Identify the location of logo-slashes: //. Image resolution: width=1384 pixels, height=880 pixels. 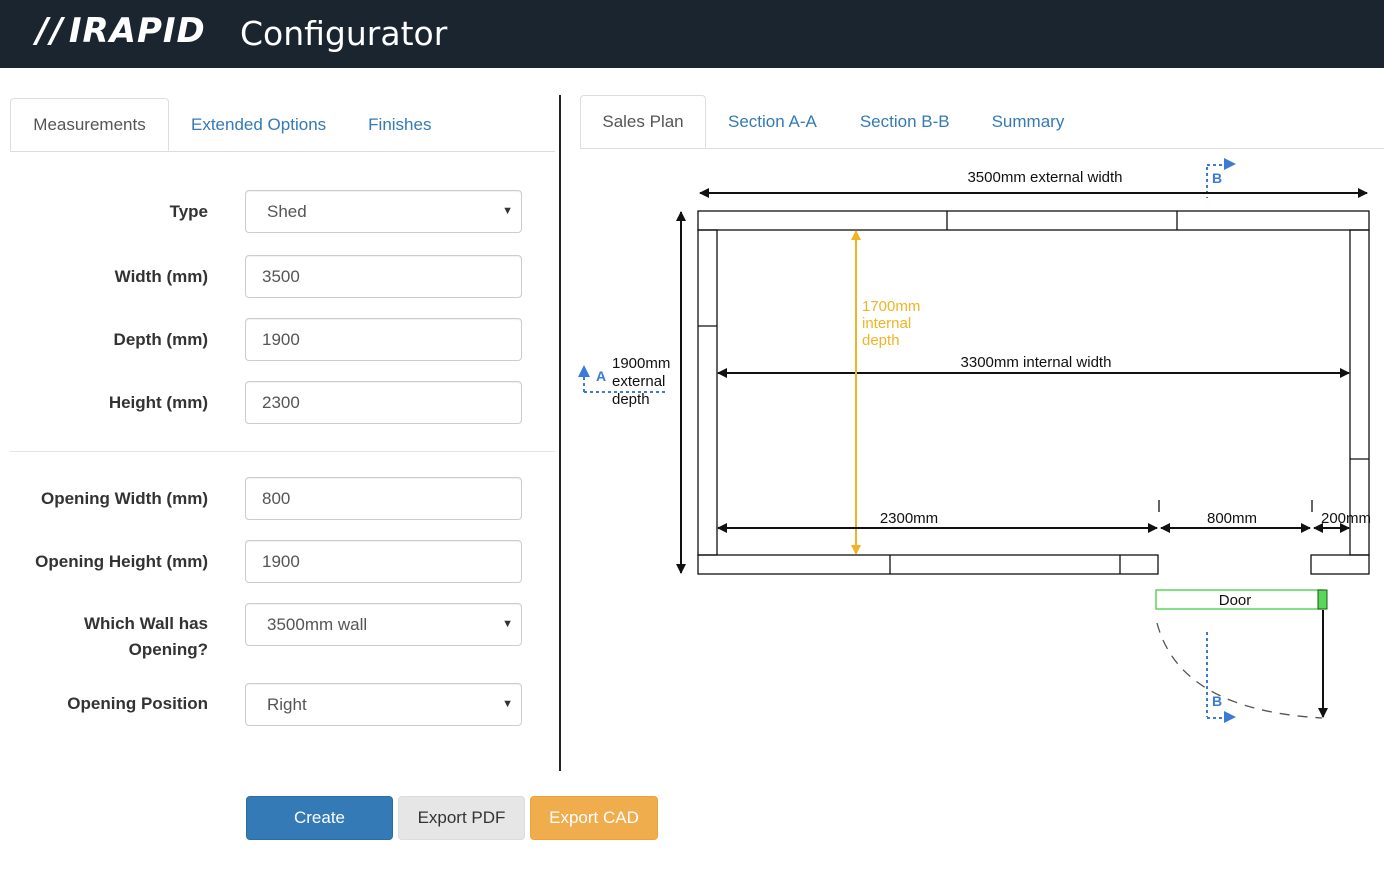
(50, 31).